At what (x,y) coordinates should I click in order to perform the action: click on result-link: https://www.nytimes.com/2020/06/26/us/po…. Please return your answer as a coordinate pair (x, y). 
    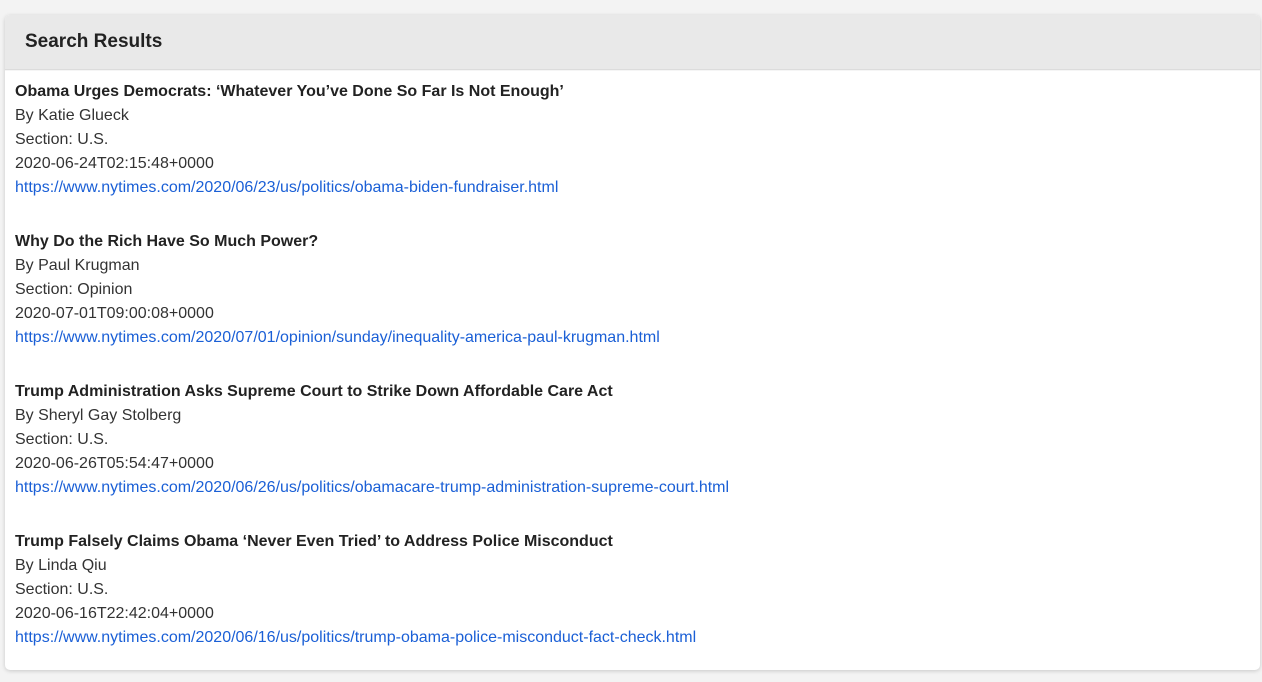
    Looking at the image, I should click on (372, 488).